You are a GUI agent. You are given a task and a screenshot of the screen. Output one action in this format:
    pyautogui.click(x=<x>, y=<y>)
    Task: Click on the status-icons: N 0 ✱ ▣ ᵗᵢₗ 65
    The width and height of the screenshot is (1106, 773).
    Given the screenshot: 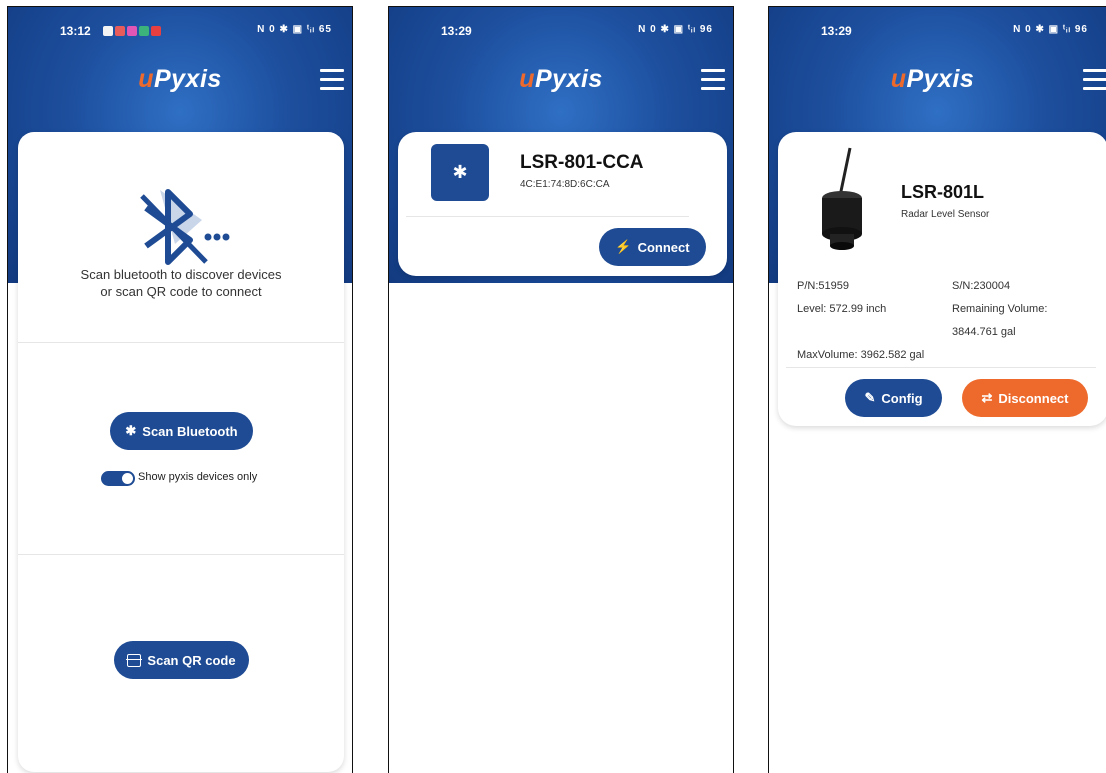 What is the action you would take?
    pyautogui.click(x=294, y=29)
    